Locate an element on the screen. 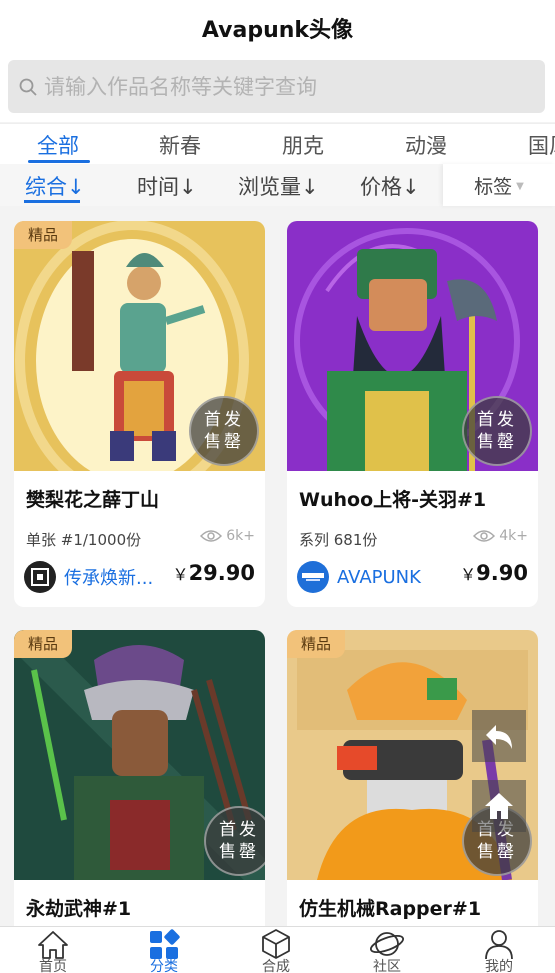  sort-price: 价格↓ is located at coordinates (390, 186).